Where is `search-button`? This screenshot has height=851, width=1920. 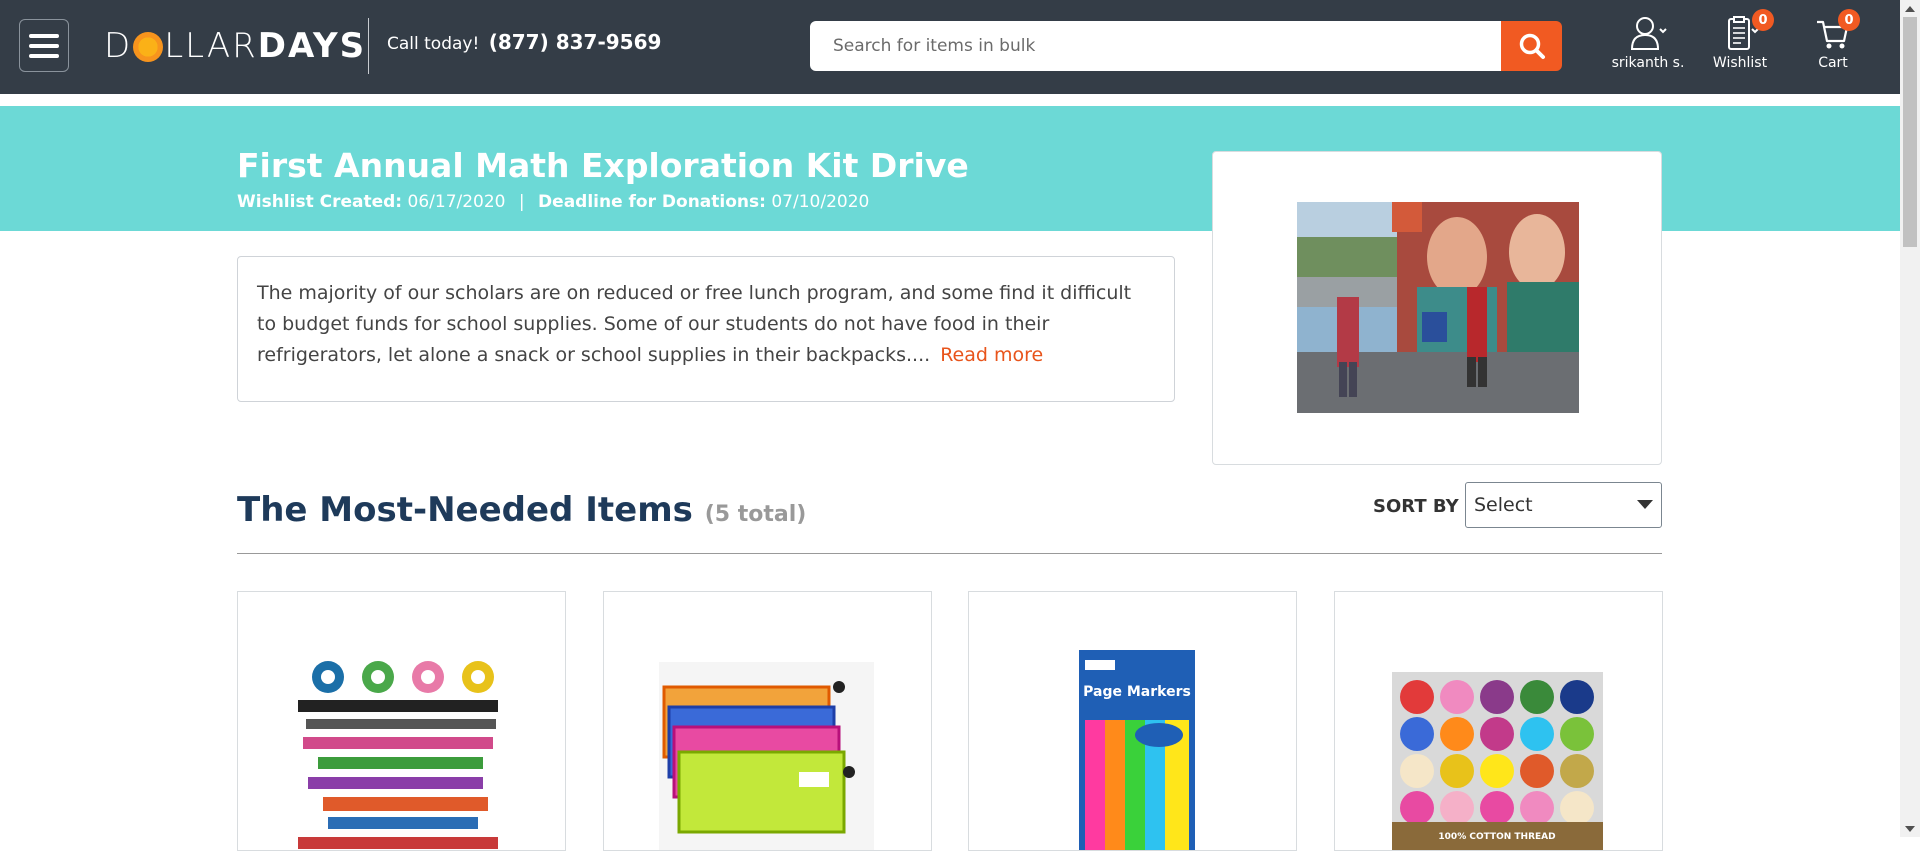
search-button is located at coordinates (1531, 46).